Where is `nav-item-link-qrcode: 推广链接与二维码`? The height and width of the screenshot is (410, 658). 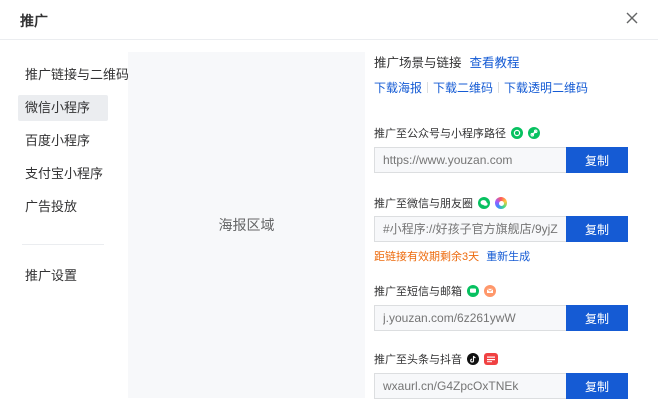 nav-item-link-qrcode: 推广链接与二维码 is located at coordinates (73, 75).